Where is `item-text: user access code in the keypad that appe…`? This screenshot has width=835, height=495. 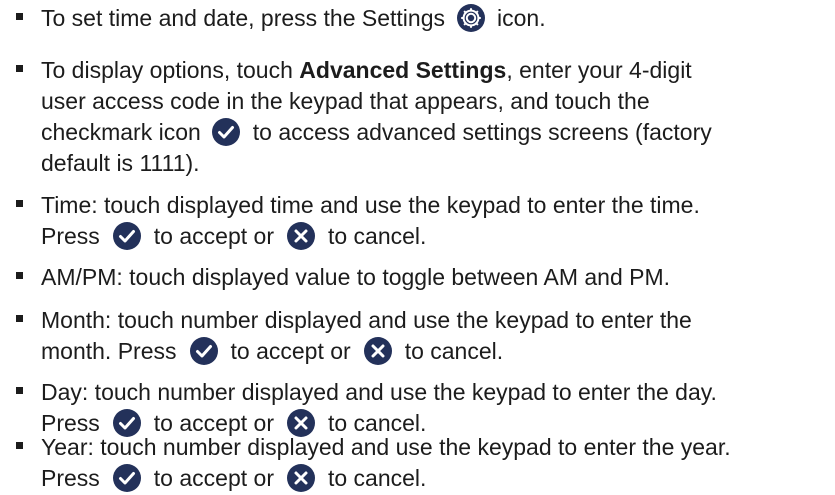
item-text: user access code in the keypad that appe… is located at coordinates (345, 101).